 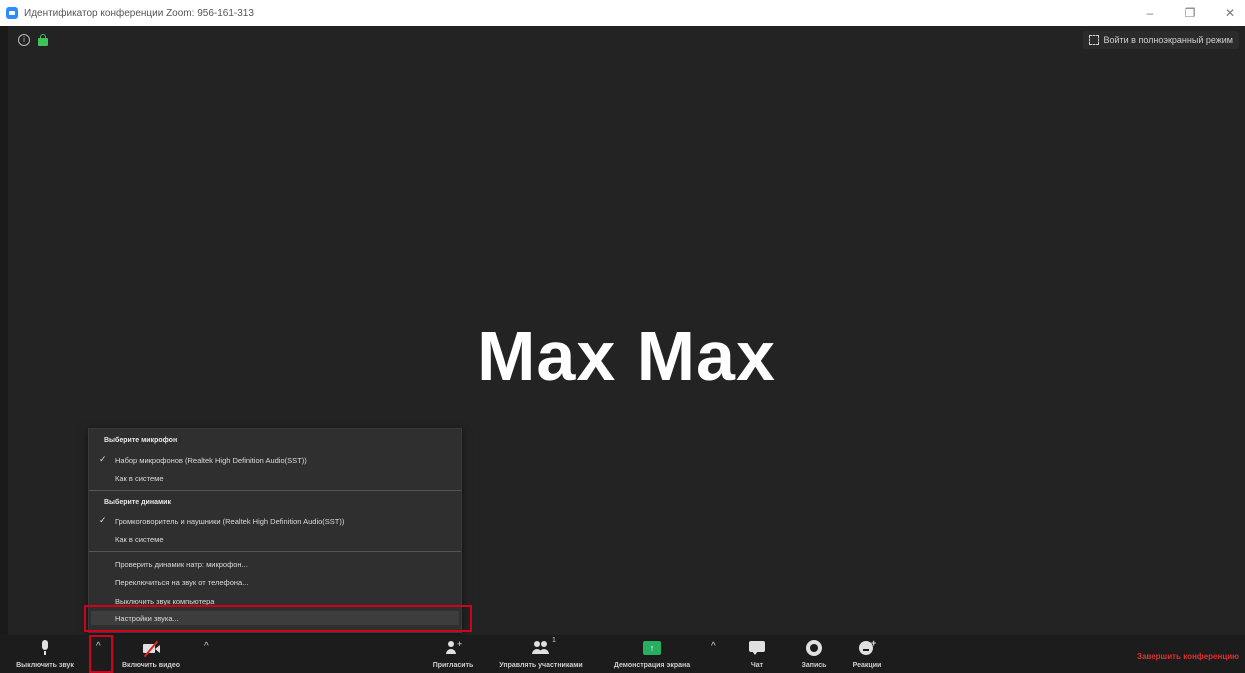 I want to click on speaker-section-header: Выберите динамик, so click(x=137, y=502).